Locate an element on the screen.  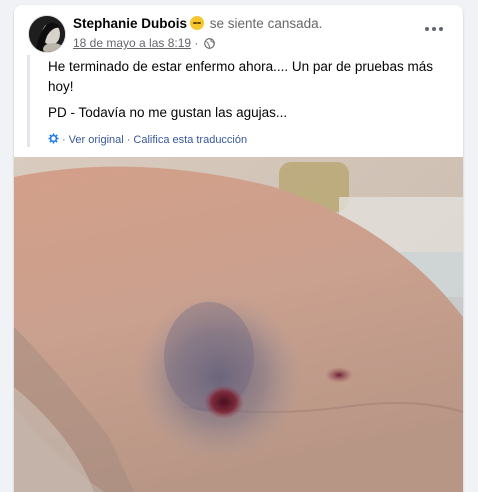
view-original-link: Ver original is located at coordinates (96, 140).